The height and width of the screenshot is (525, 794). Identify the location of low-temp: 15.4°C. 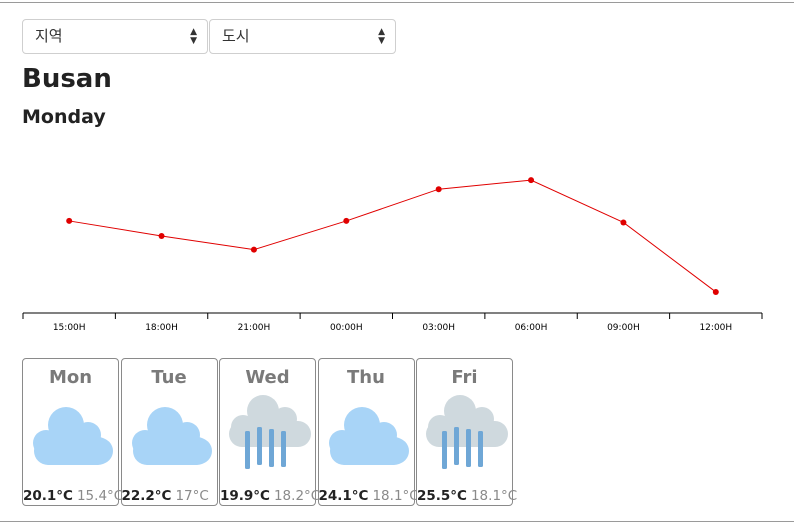
(100, 496).